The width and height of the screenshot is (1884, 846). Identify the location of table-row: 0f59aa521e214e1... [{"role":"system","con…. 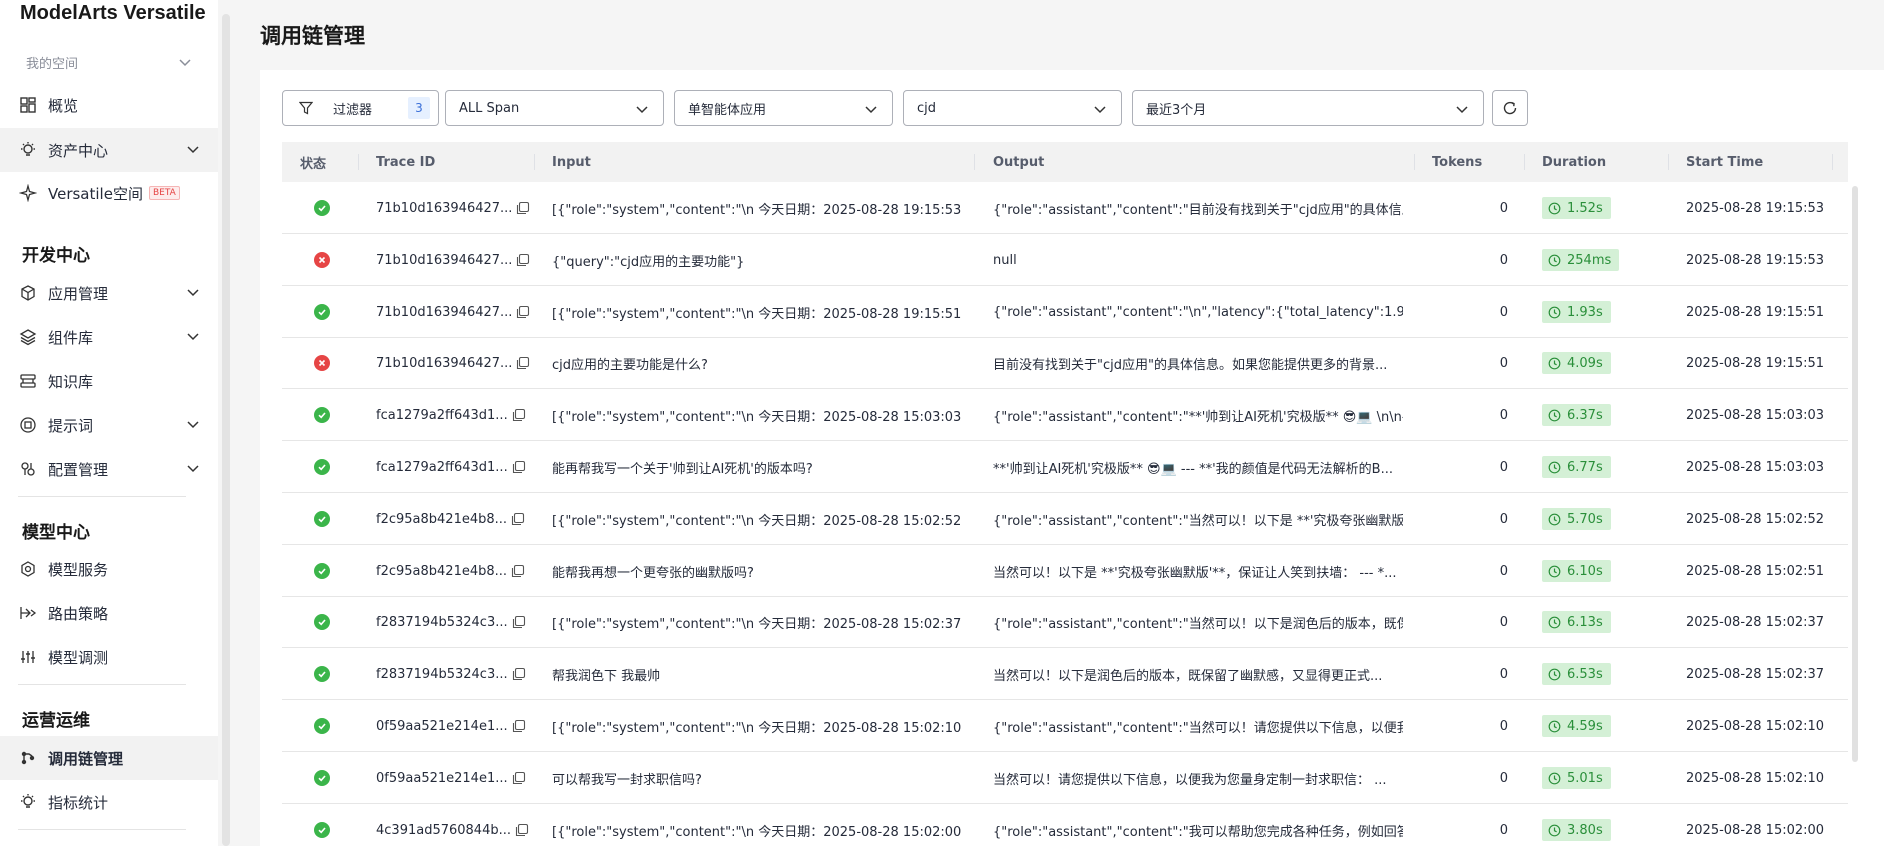
(1065, 726).